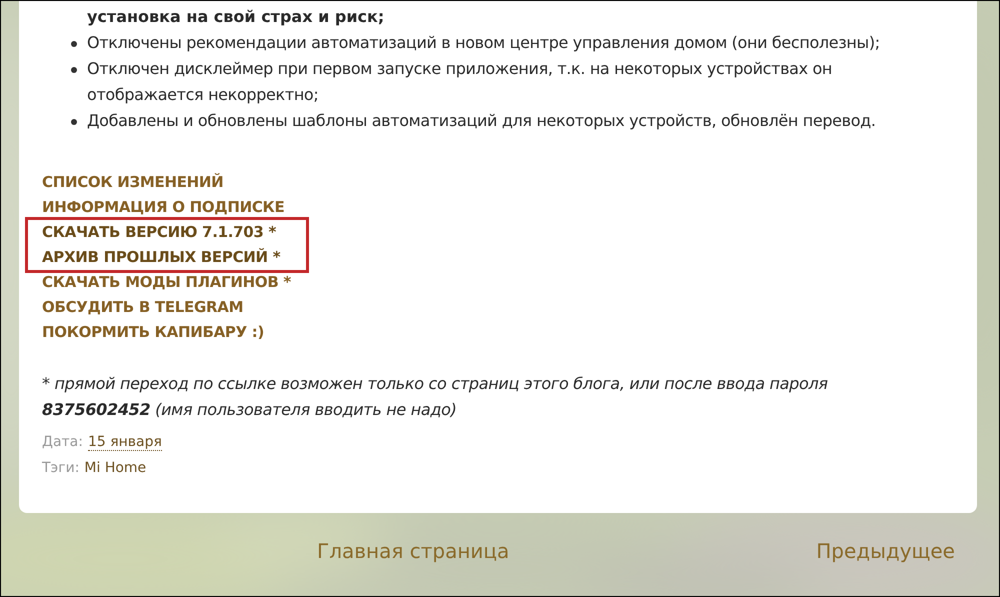 The image size is (1000, 597). Describe the element at coordinates (236, 17) in the screenshot. I see `list-item-text: установка на свой страх и риск;` at that location.